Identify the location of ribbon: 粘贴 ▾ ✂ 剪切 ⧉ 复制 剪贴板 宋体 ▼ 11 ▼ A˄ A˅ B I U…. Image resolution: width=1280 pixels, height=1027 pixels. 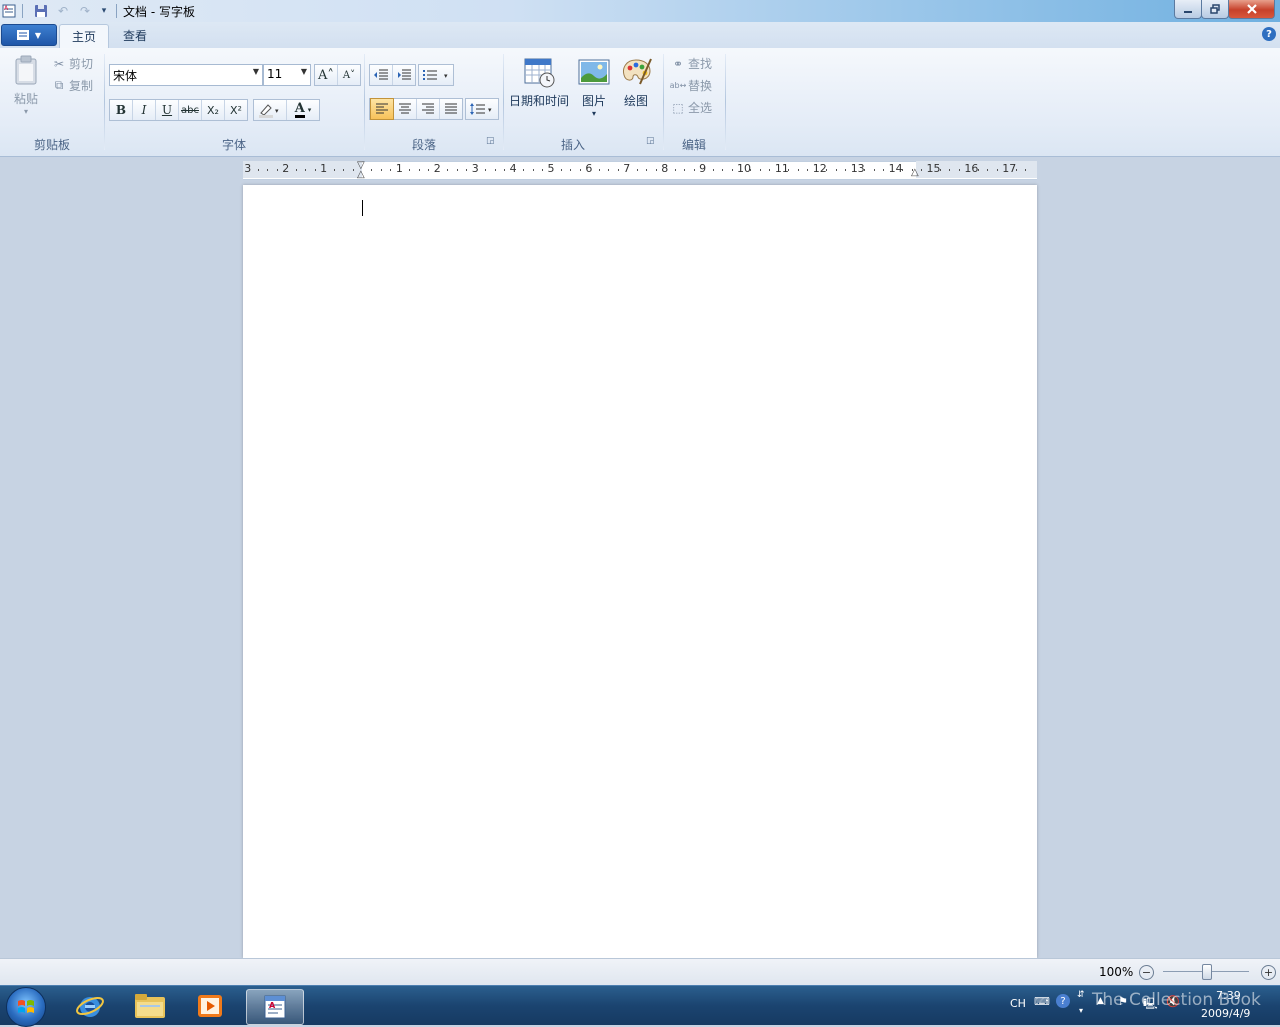
(640, 102).